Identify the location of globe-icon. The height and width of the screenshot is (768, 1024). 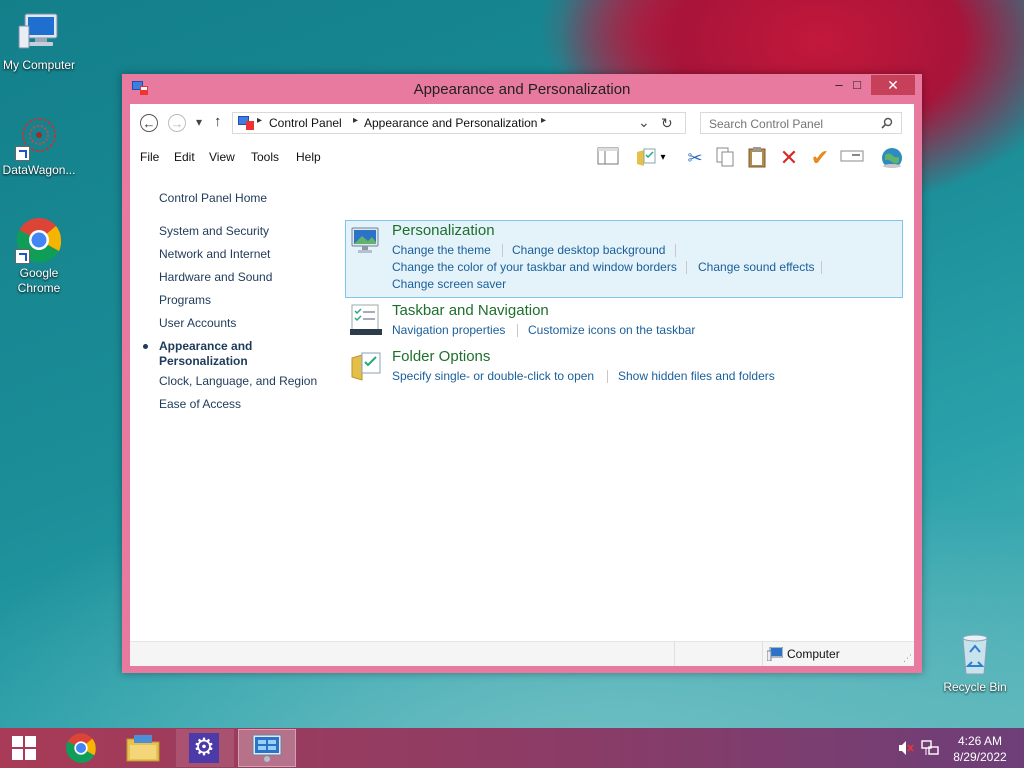
(892, 158).